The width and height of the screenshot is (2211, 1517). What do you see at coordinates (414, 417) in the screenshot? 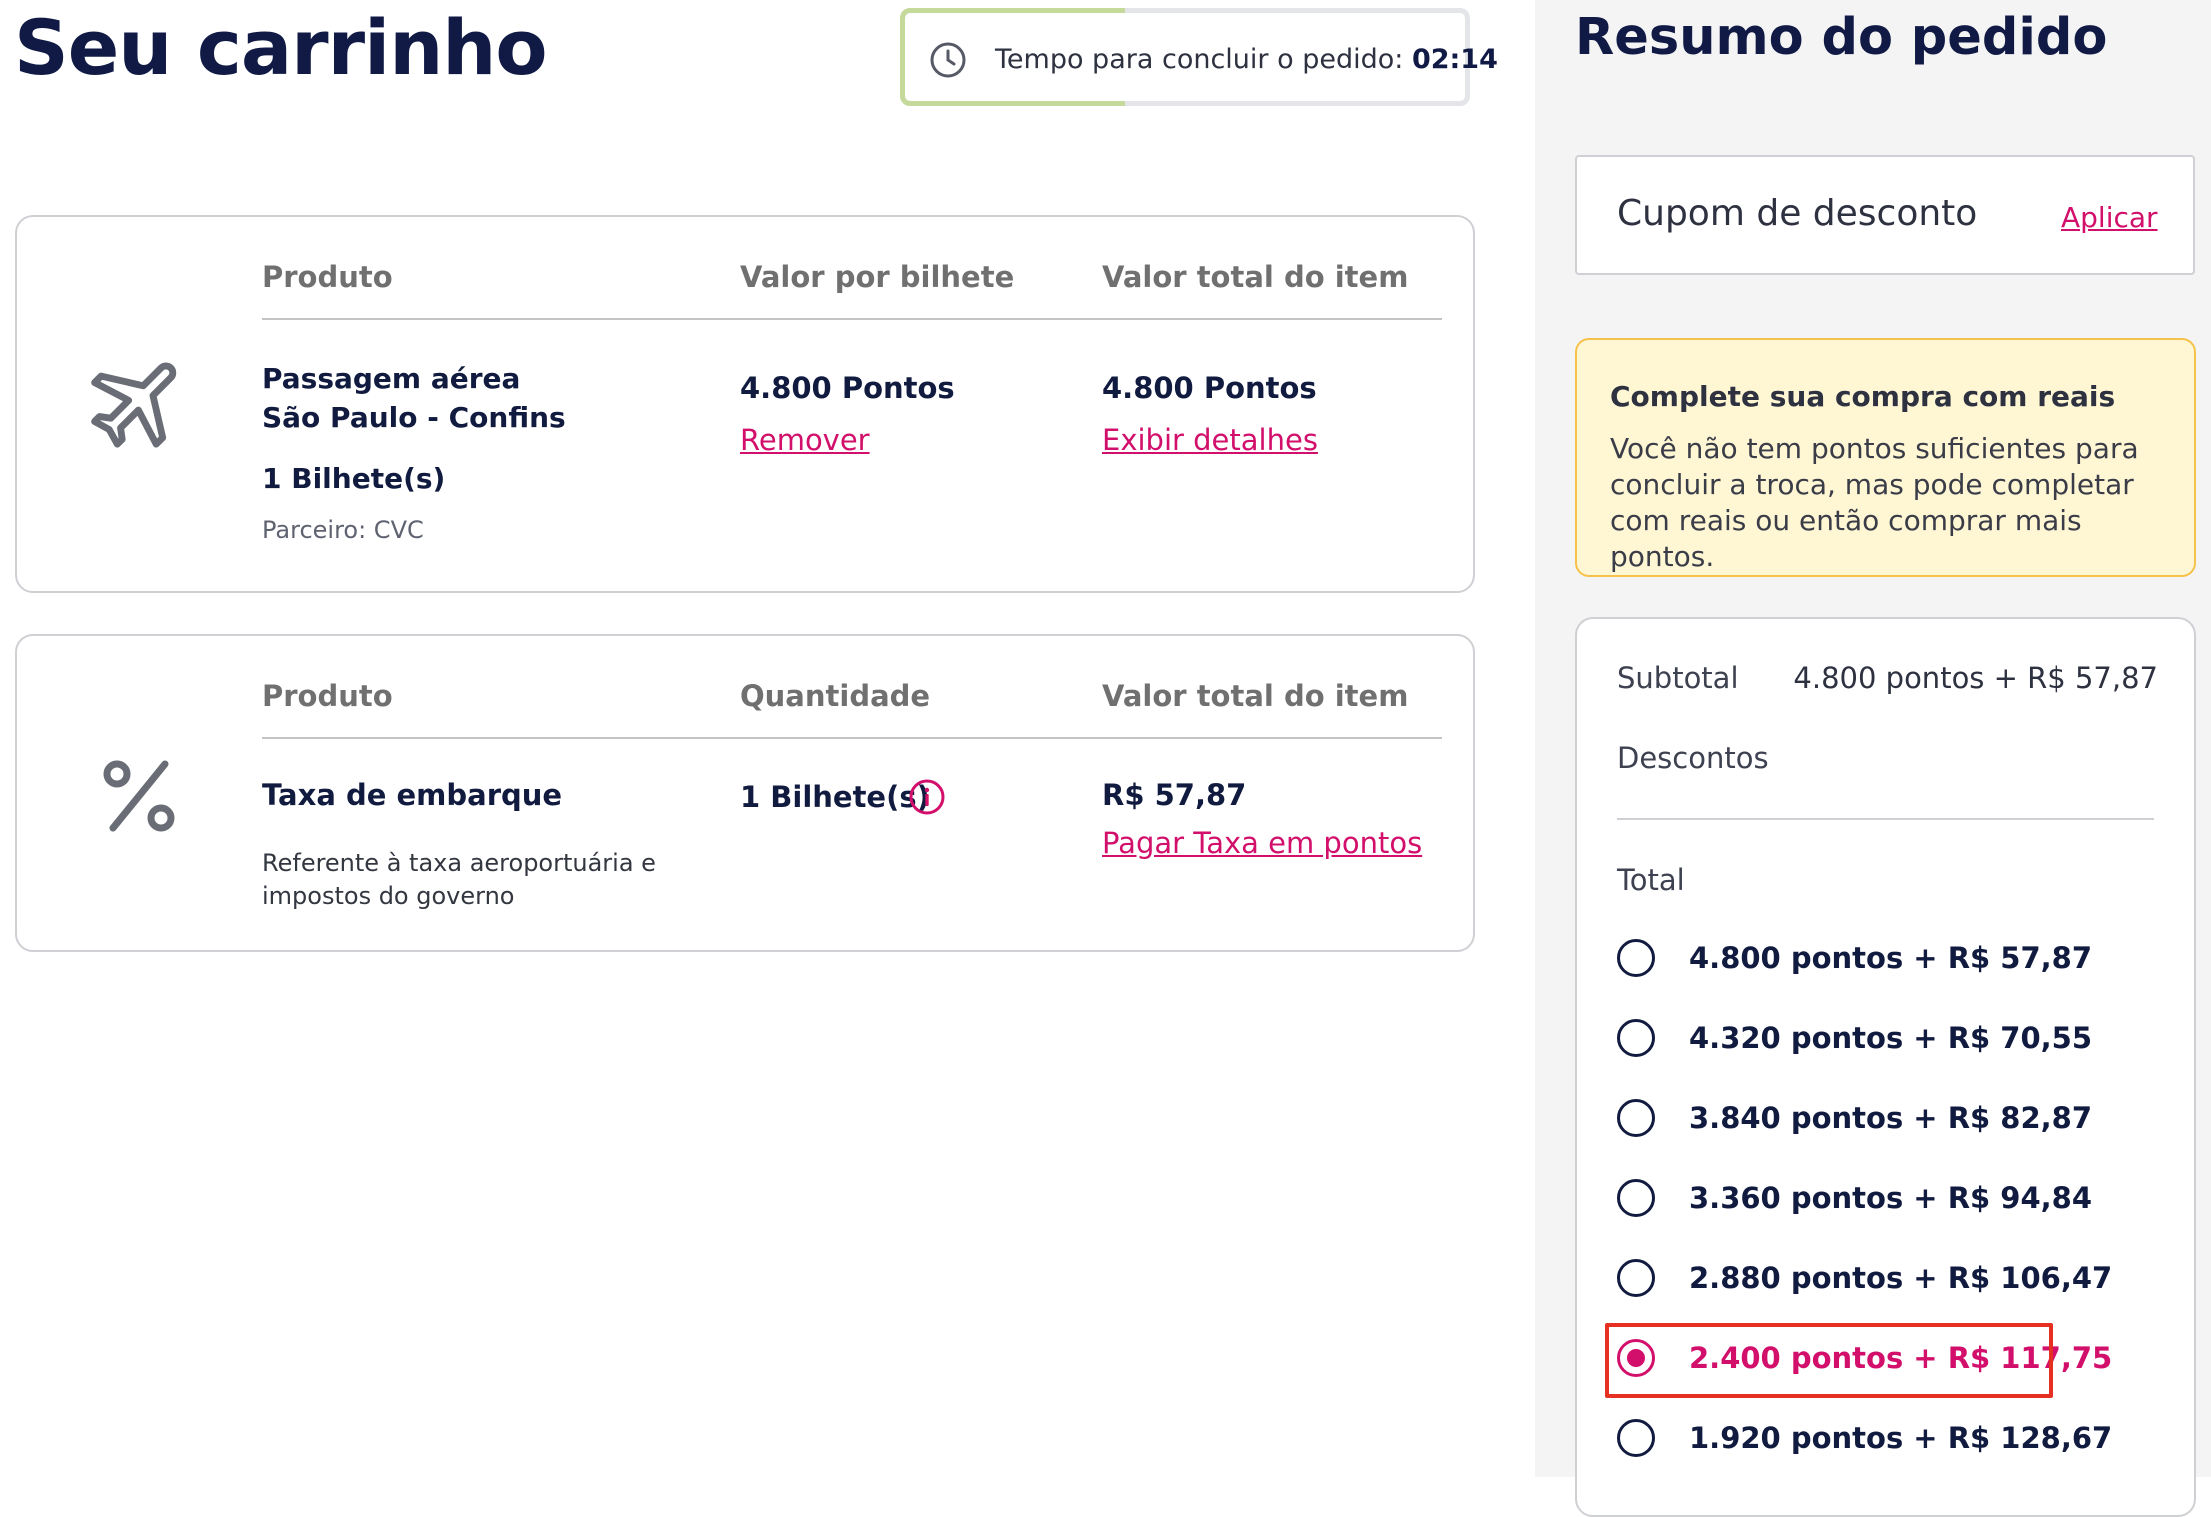
I see `product-name-line2: São Paulo - Confins` at bounding box center [414, 417].